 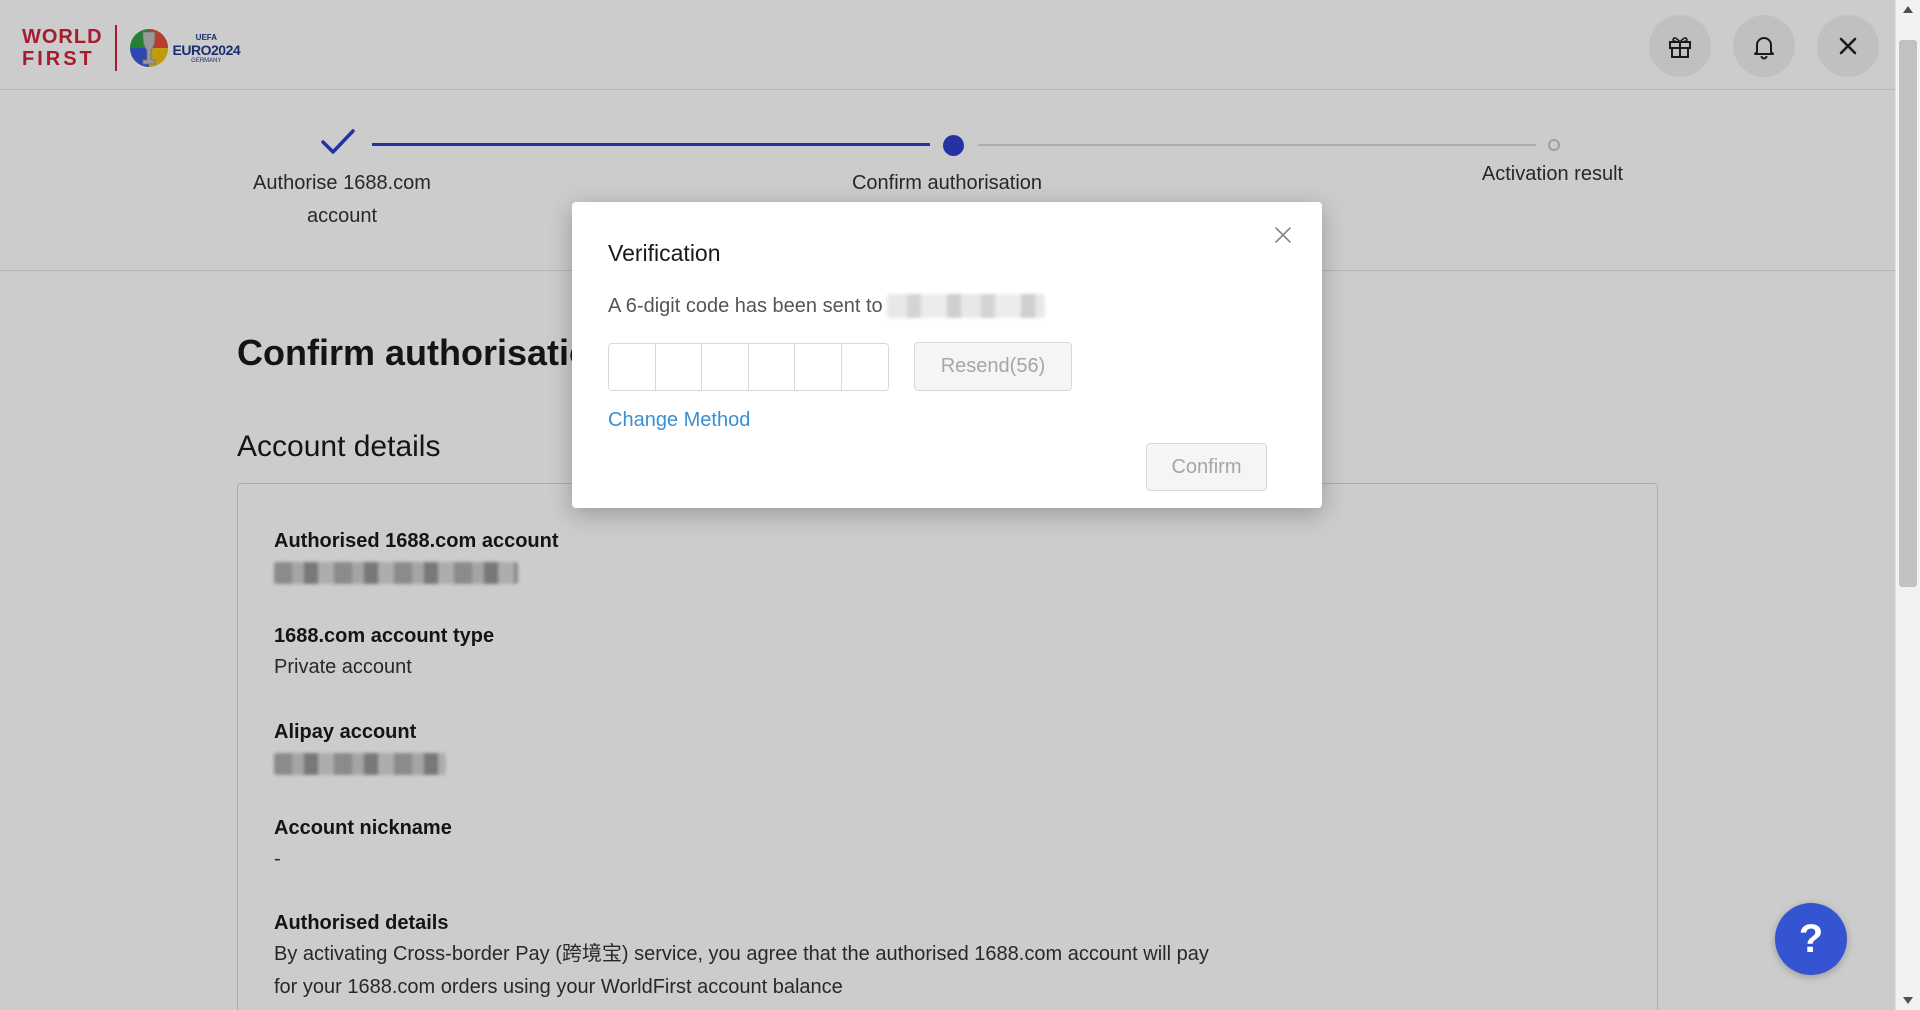 I want to click on modal-title: Verification, so click(x=664, y=253).